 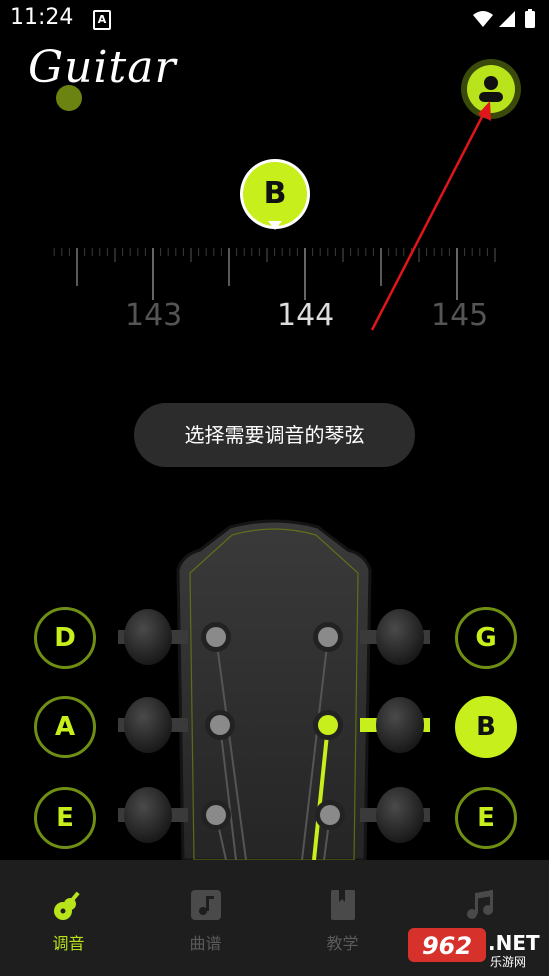 I want to click on status-time: 11:24, so click(x=42, y=17).